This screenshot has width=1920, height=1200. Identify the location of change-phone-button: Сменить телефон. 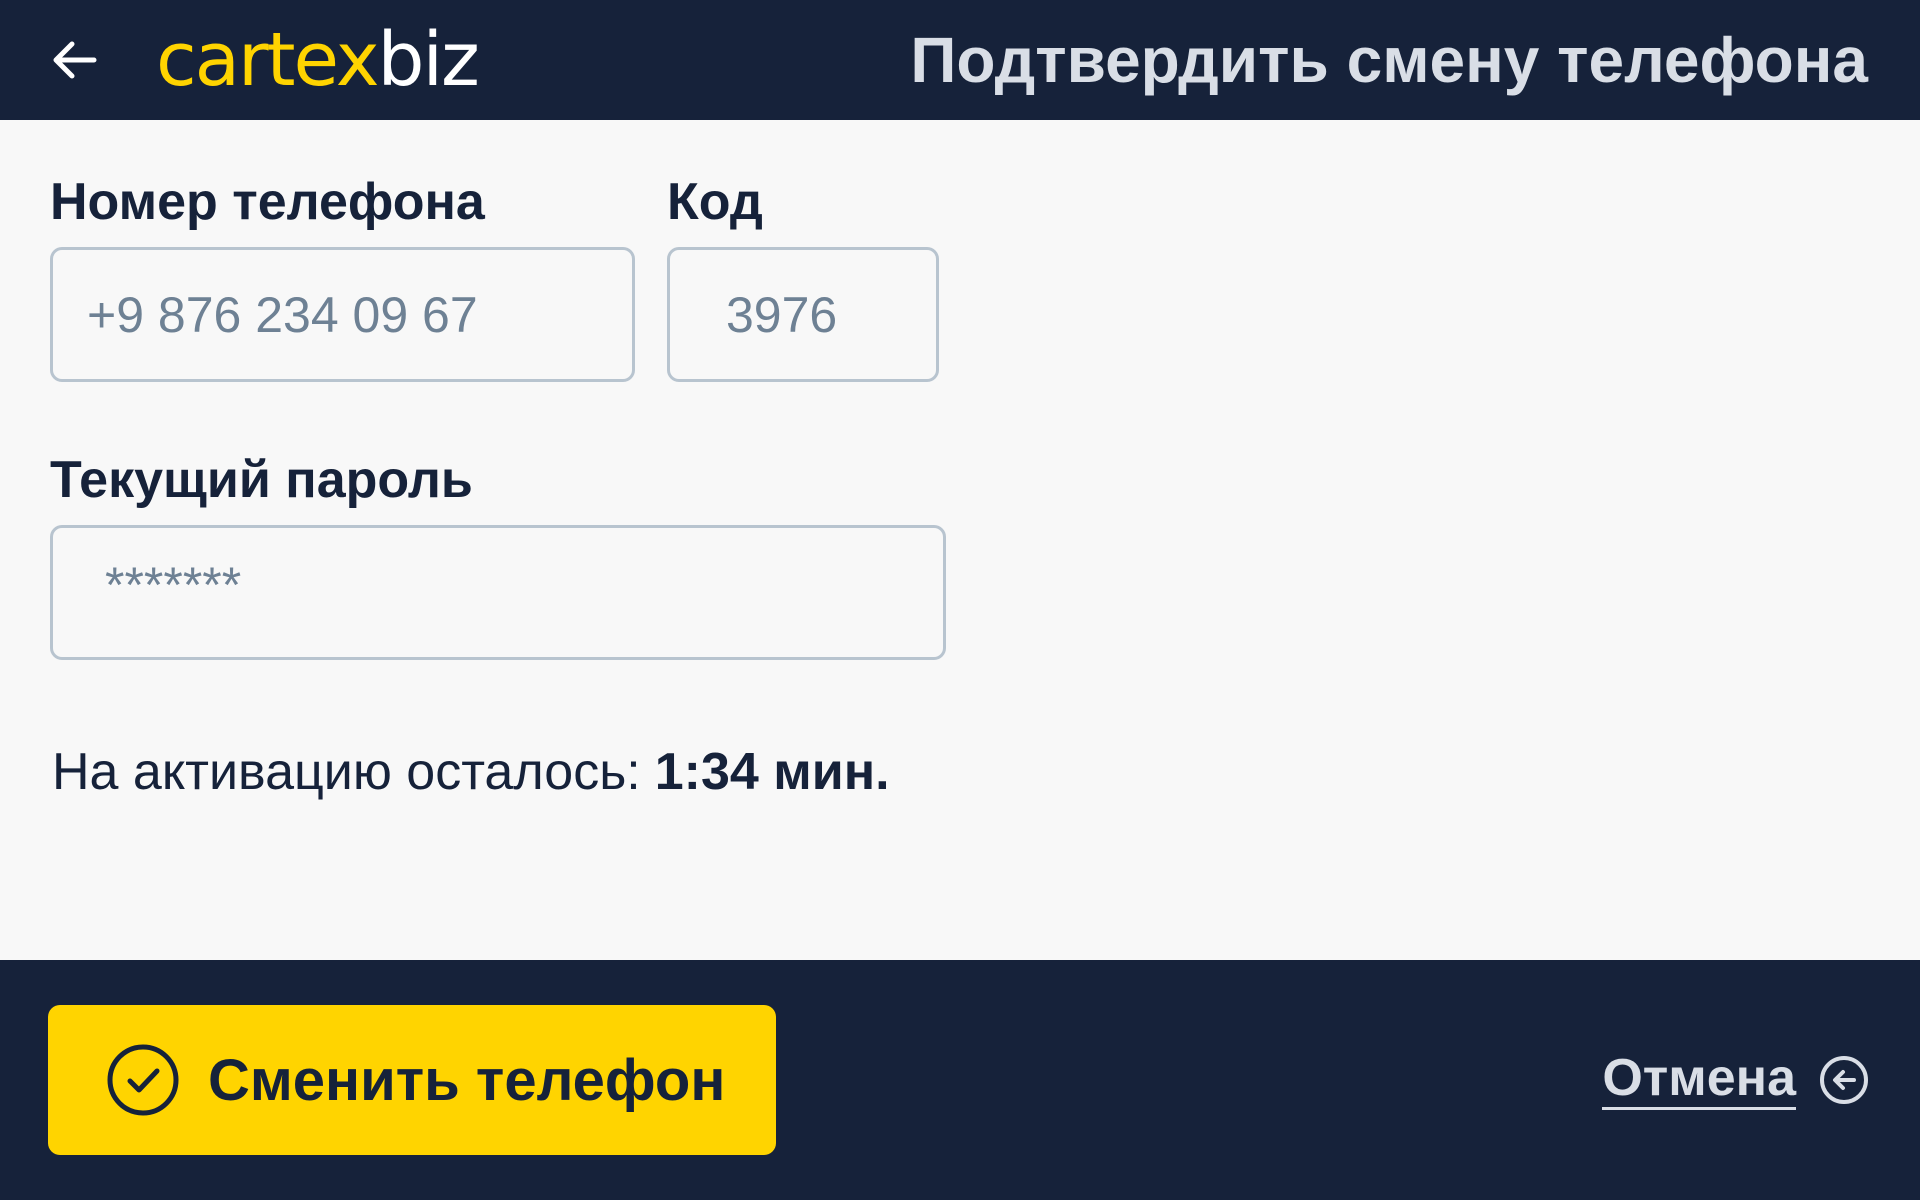
(412, 1080).